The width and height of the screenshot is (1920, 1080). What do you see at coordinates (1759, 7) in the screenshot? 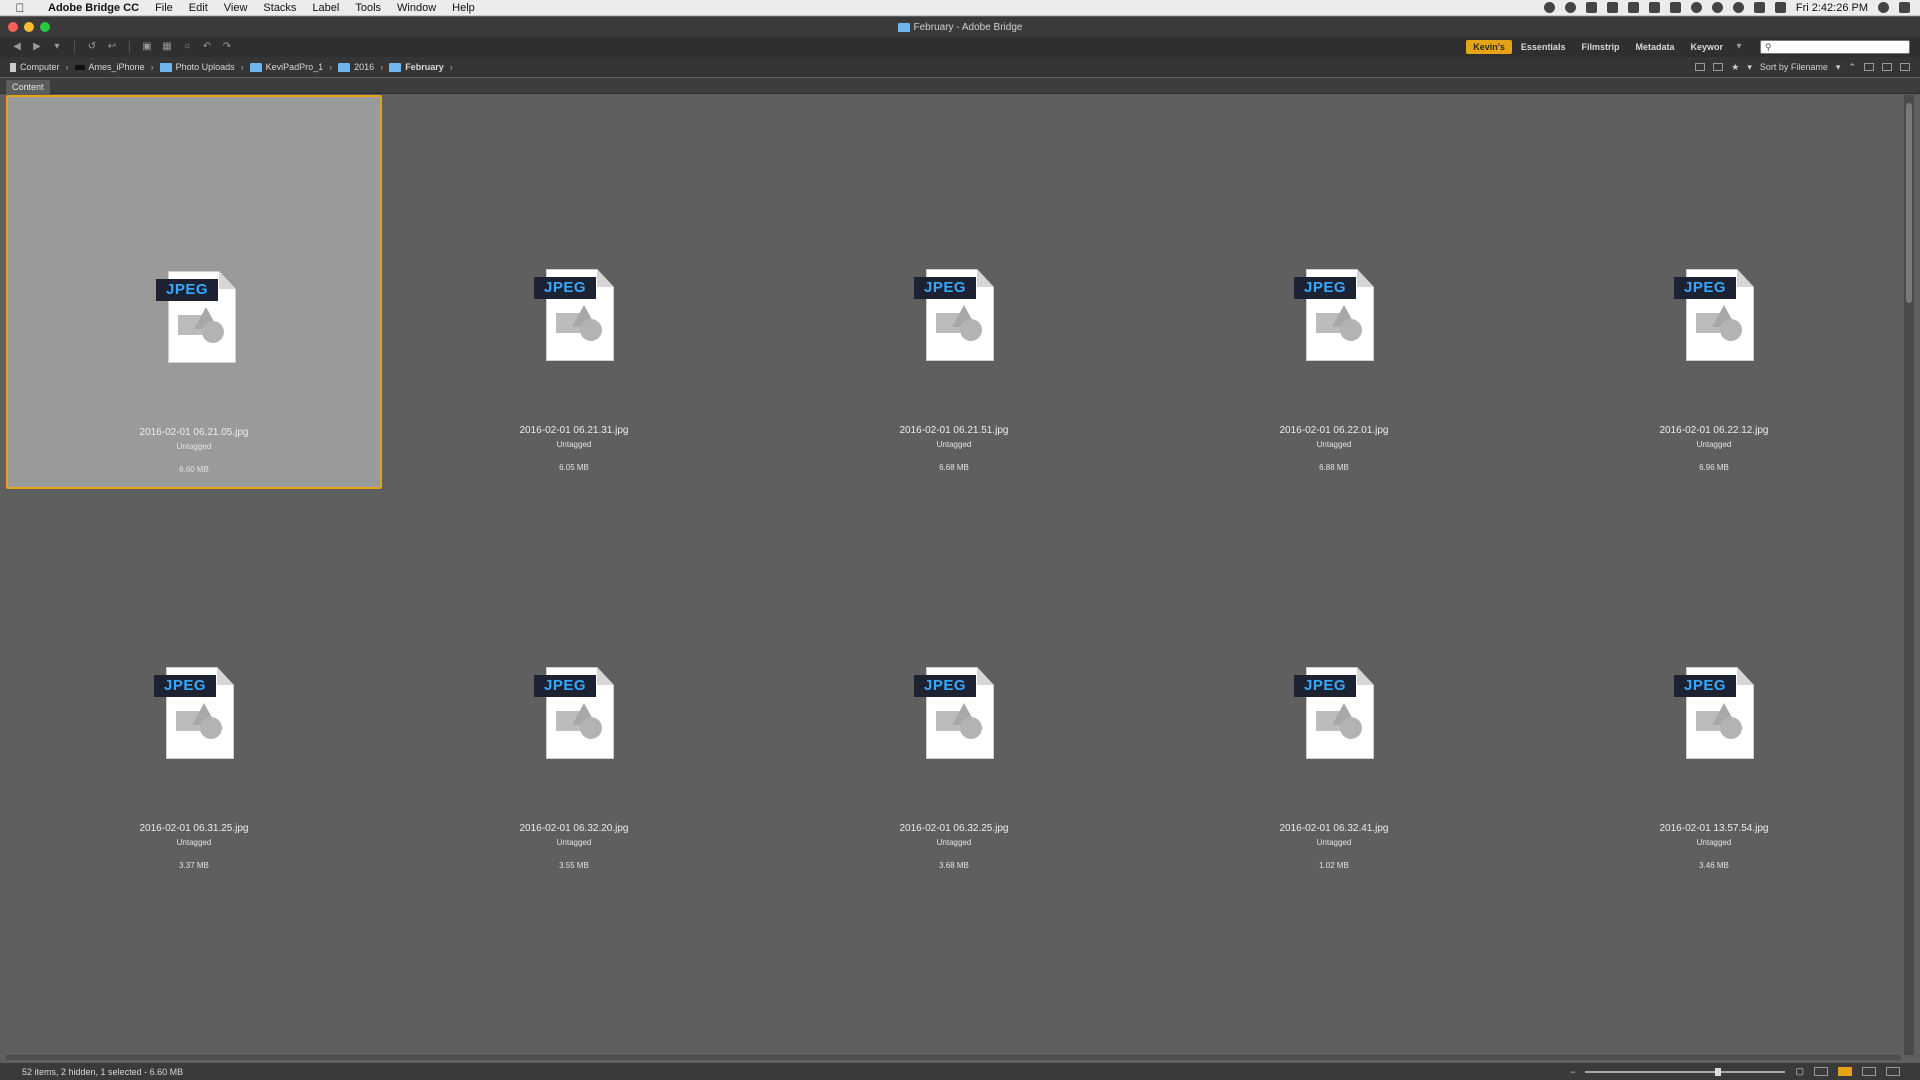
I see `flag-input-icon` at bounding box center [1759, 7].